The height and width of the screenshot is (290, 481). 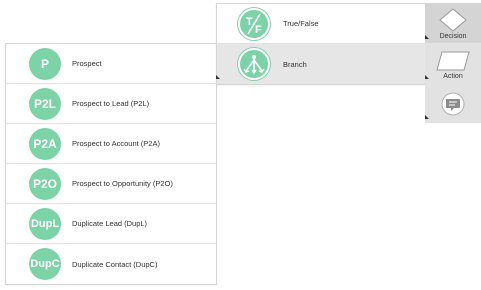 I want to click on menu-item-label: Prospect to Lead (P2L), so click(x=111, y=103).